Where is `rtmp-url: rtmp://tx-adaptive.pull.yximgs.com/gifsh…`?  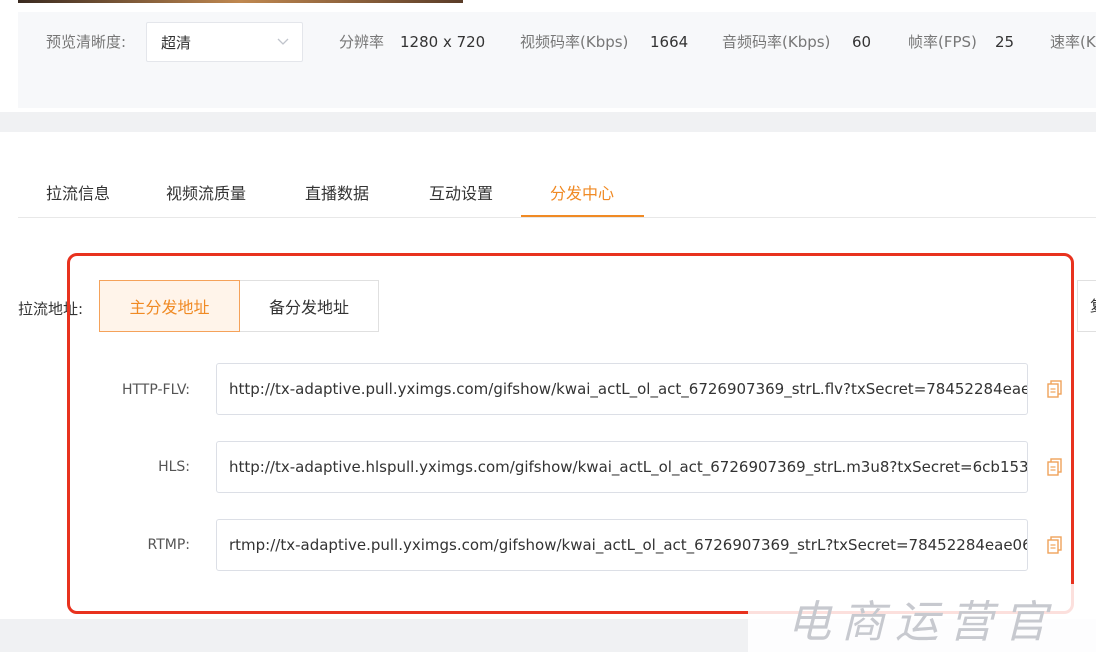
rtmp-url: rtmp://tx-adaptive.pull.yximgs.com/gifsh… is located at coordinates (628, 545).